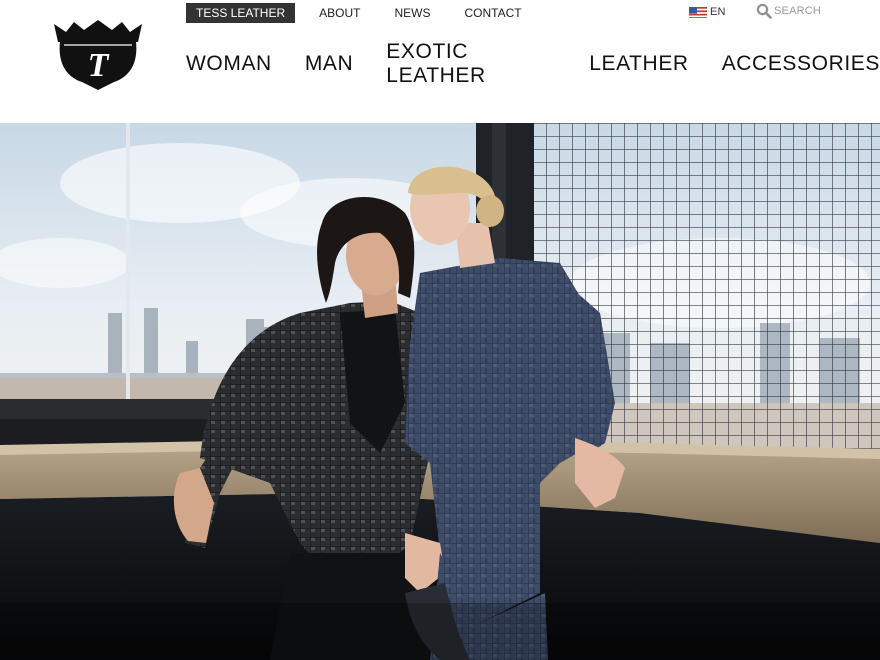 The width and height of the screenshot is (880, 660). Describe the element at coordinates (412, 13) in the screenshot. I see `top-nav-news: NEWS` at that location.